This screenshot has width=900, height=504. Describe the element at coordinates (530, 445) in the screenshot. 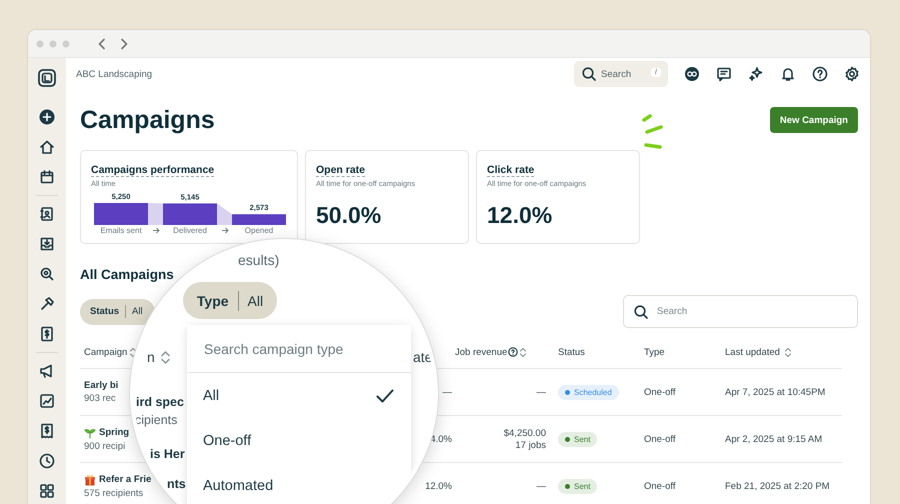

I see `table-cell: 17 jobs` at that location.